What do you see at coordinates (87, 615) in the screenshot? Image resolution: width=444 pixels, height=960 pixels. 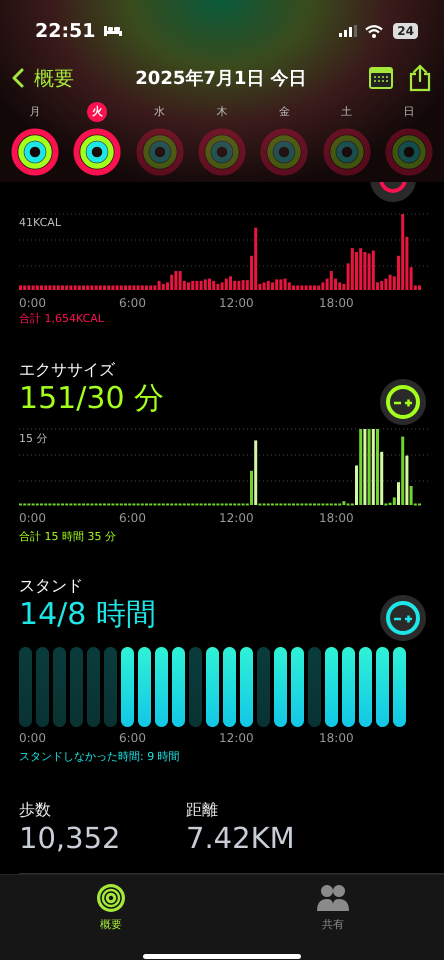 I see `stand-value: 14/8 時間` at bounding box center [87, 615].